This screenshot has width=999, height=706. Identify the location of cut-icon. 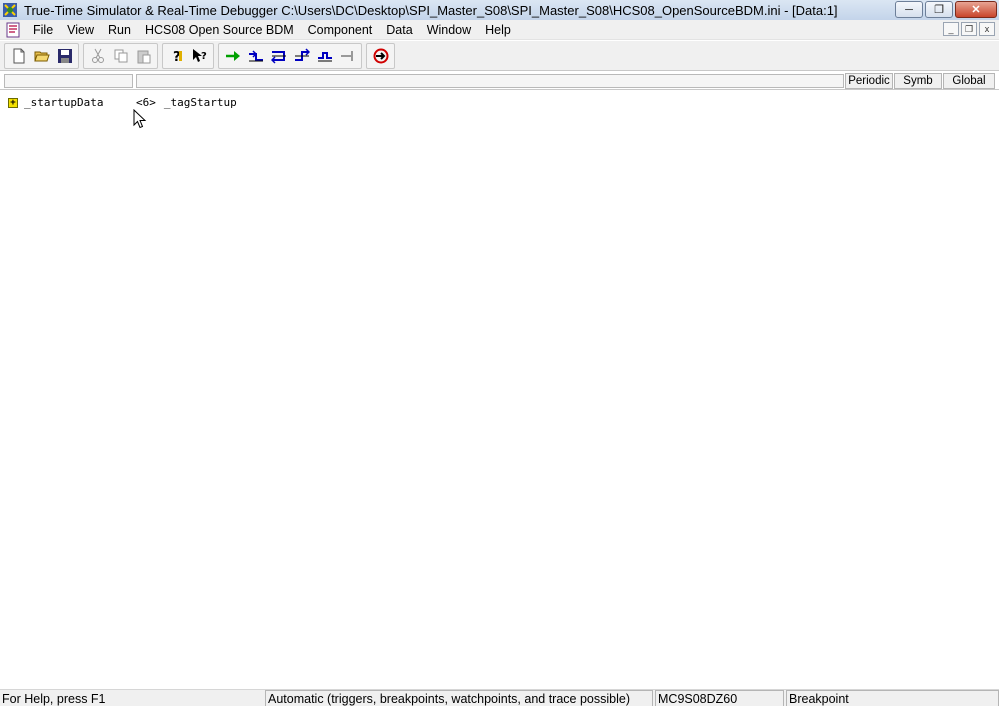
(97, 56).